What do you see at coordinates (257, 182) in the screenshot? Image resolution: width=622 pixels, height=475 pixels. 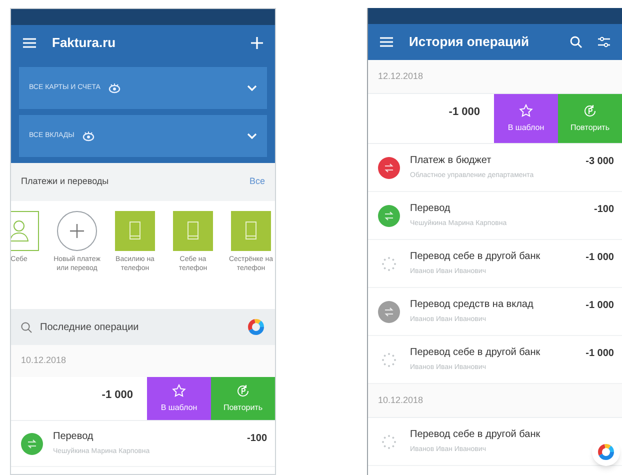 I see `all-link: Все` at bounding box center [257, 182].